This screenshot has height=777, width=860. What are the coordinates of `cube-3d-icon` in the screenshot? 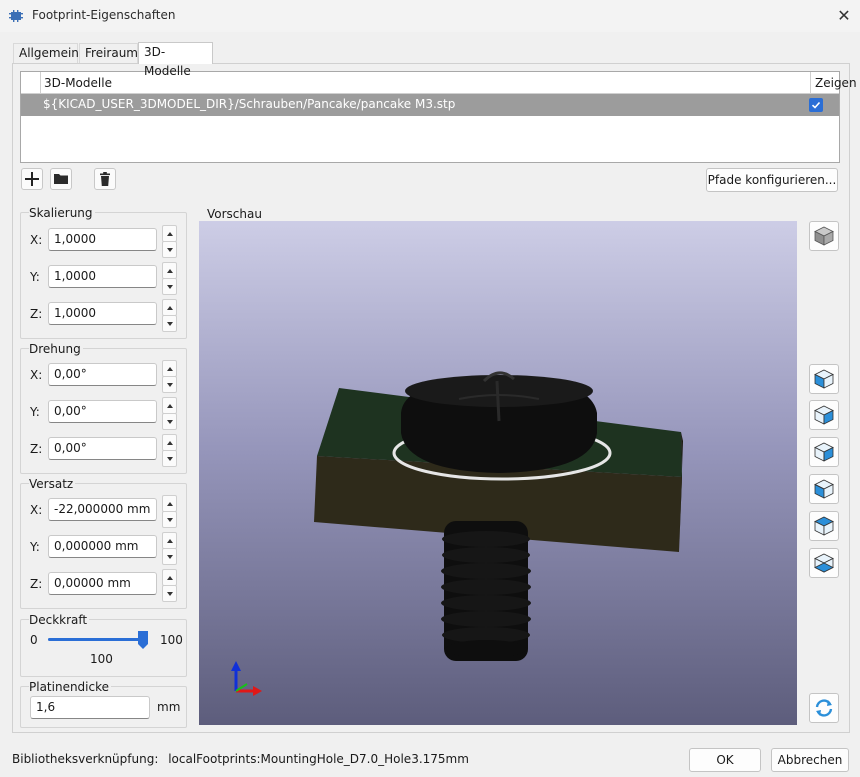 It's located at (824, 236).